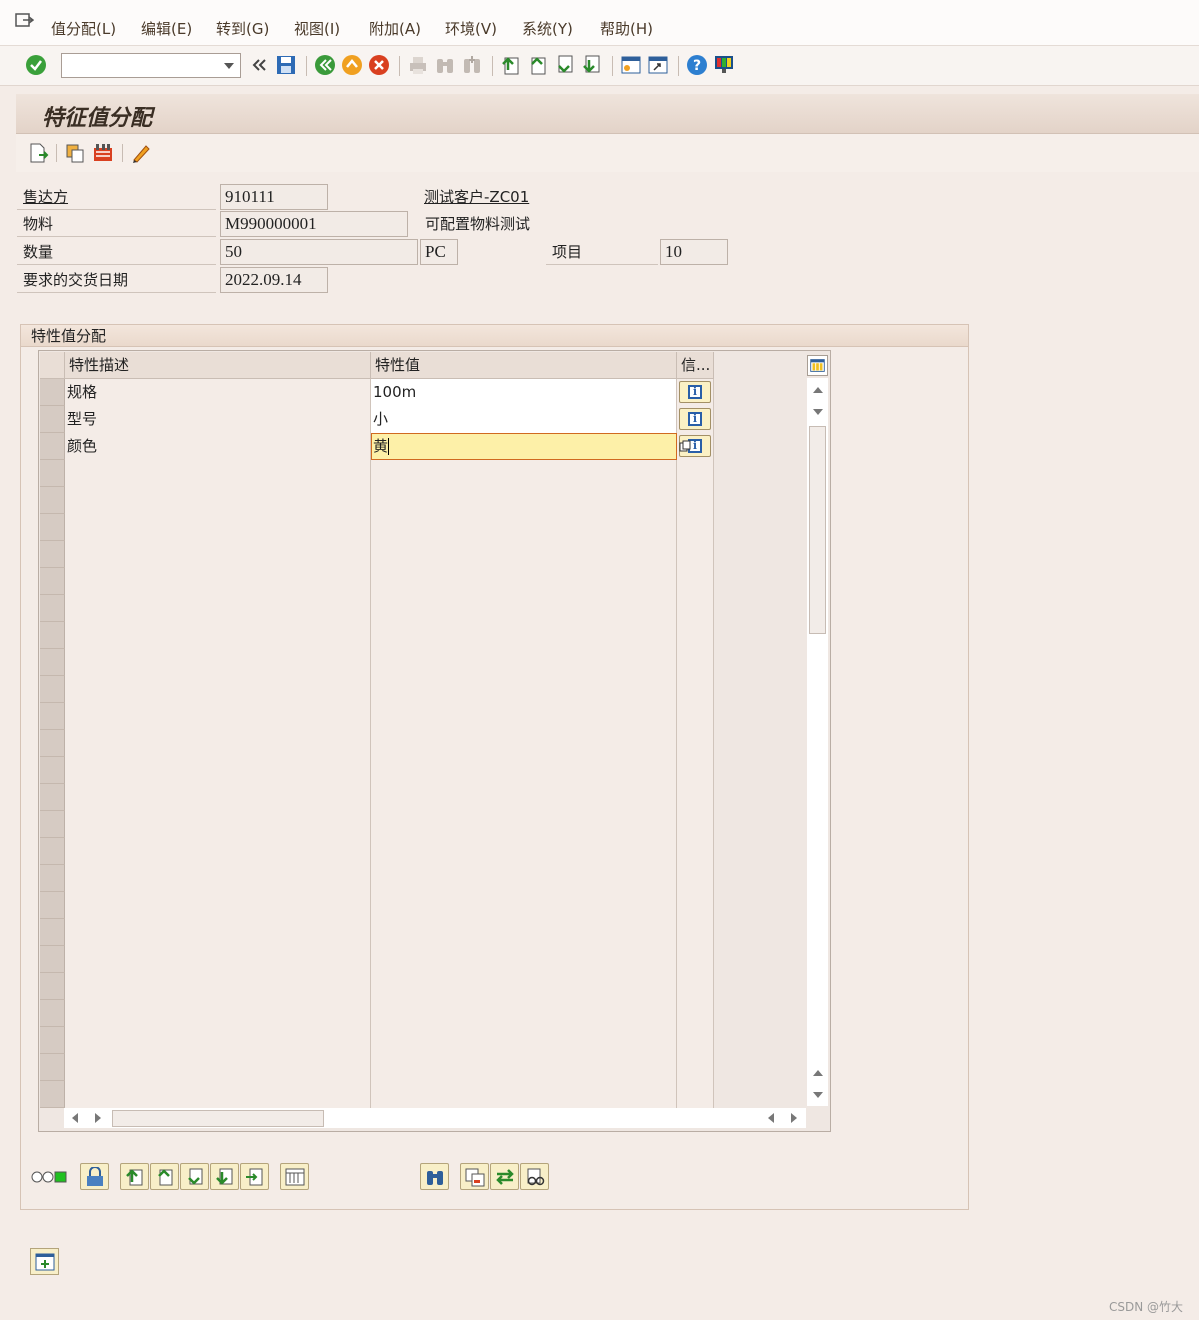  What do you see at coordinates (24, 21) in the screenshot?
I see `menu-exit-icon` at bounding box center [24, 21].